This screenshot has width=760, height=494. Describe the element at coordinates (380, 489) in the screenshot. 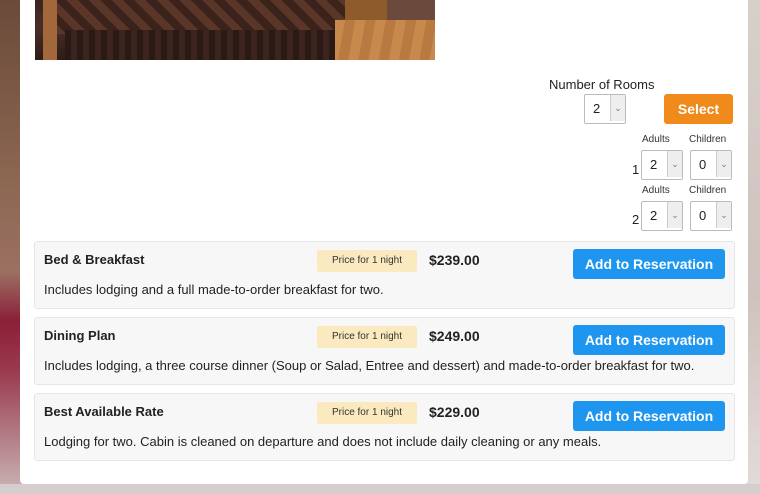

I see `background-image-bottom` at that location.